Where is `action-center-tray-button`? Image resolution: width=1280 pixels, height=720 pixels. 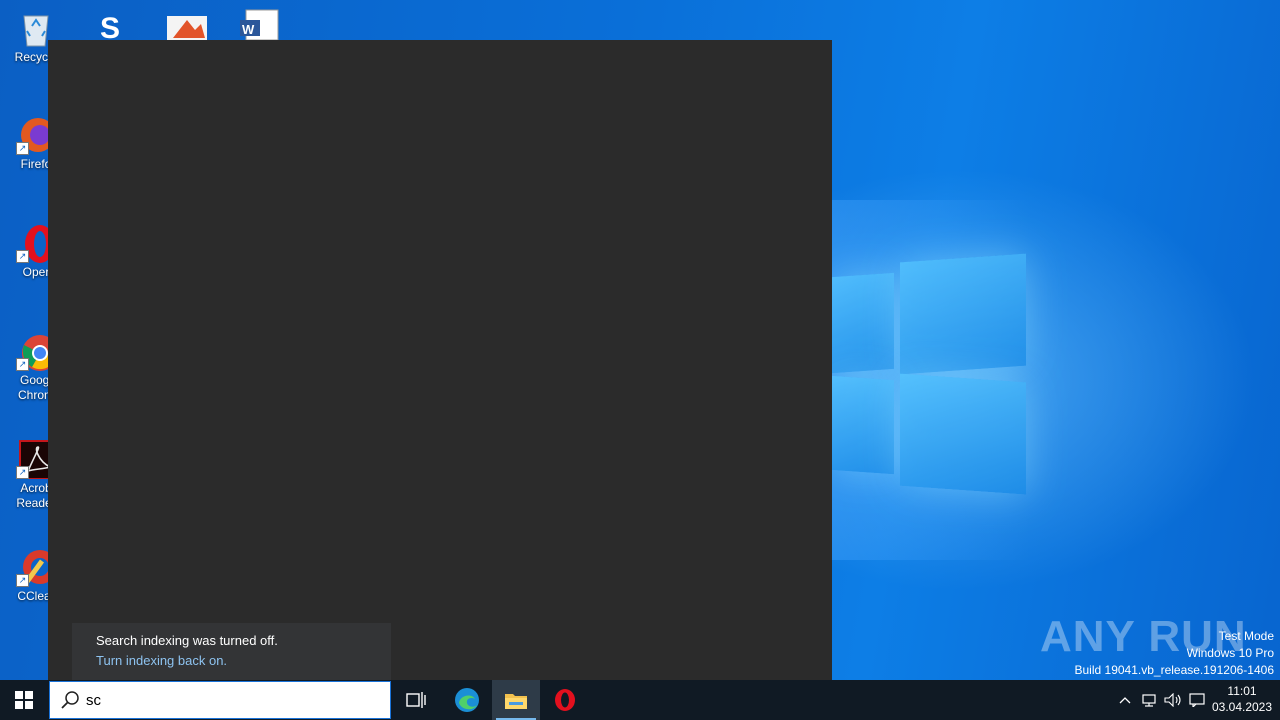 action-center-tray-button is located at coordinates (1197, 700).